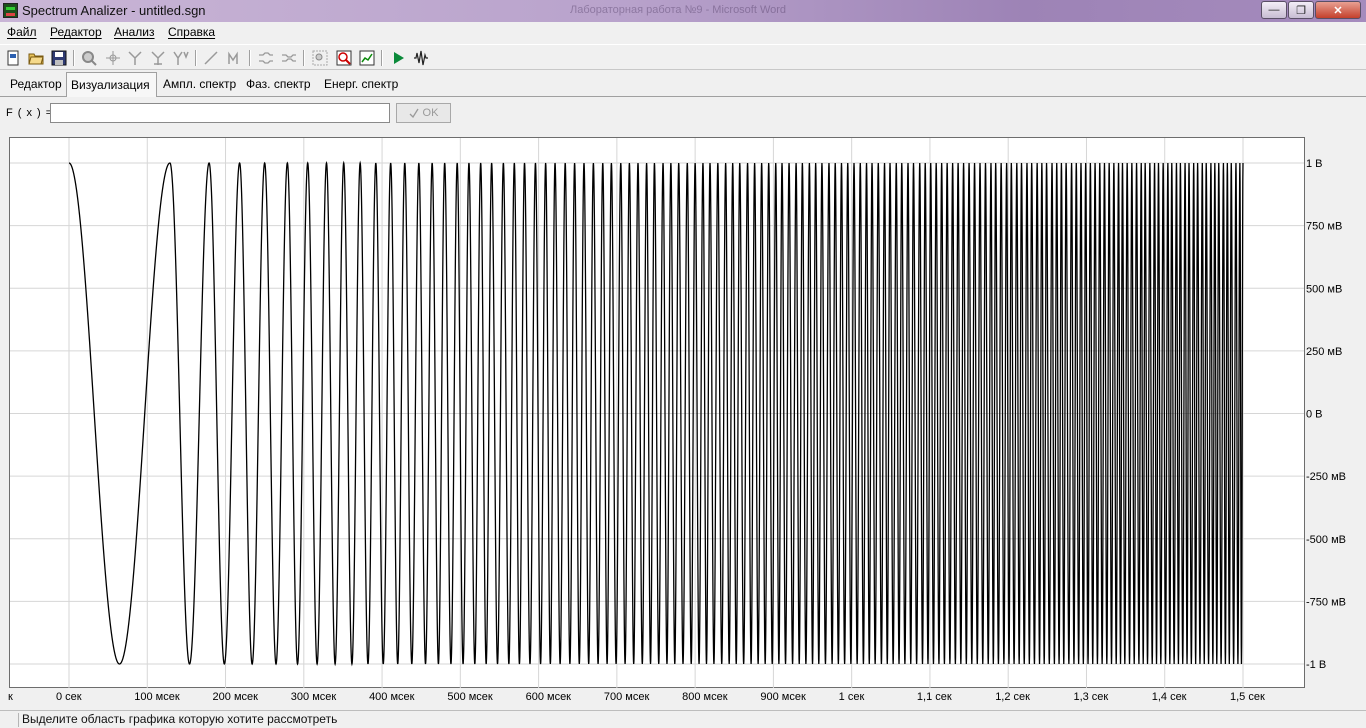 The image size is (1366, 728). Describe the element at coordinates (783, 697) in the screenshot. I see `x-tick-label: 900 мсек` at that location.